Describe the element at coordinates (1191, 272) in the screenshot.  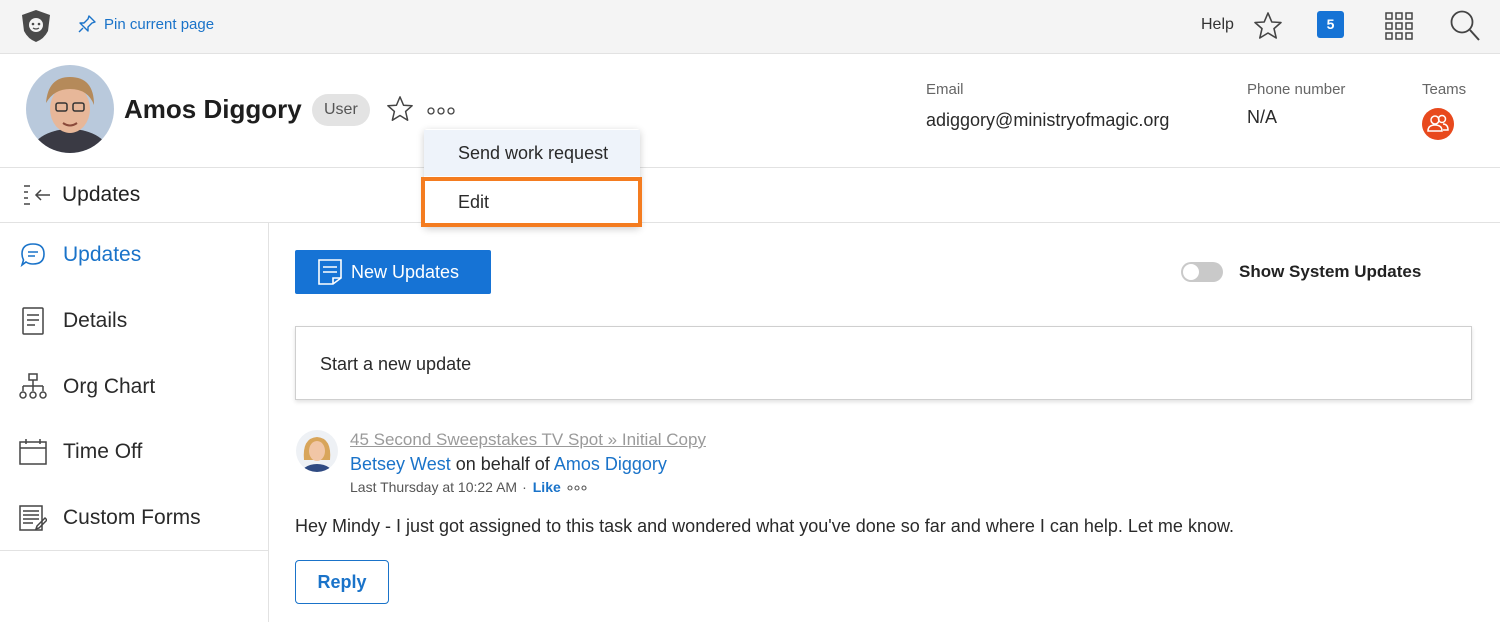
I see `toggle-knob` at that location.